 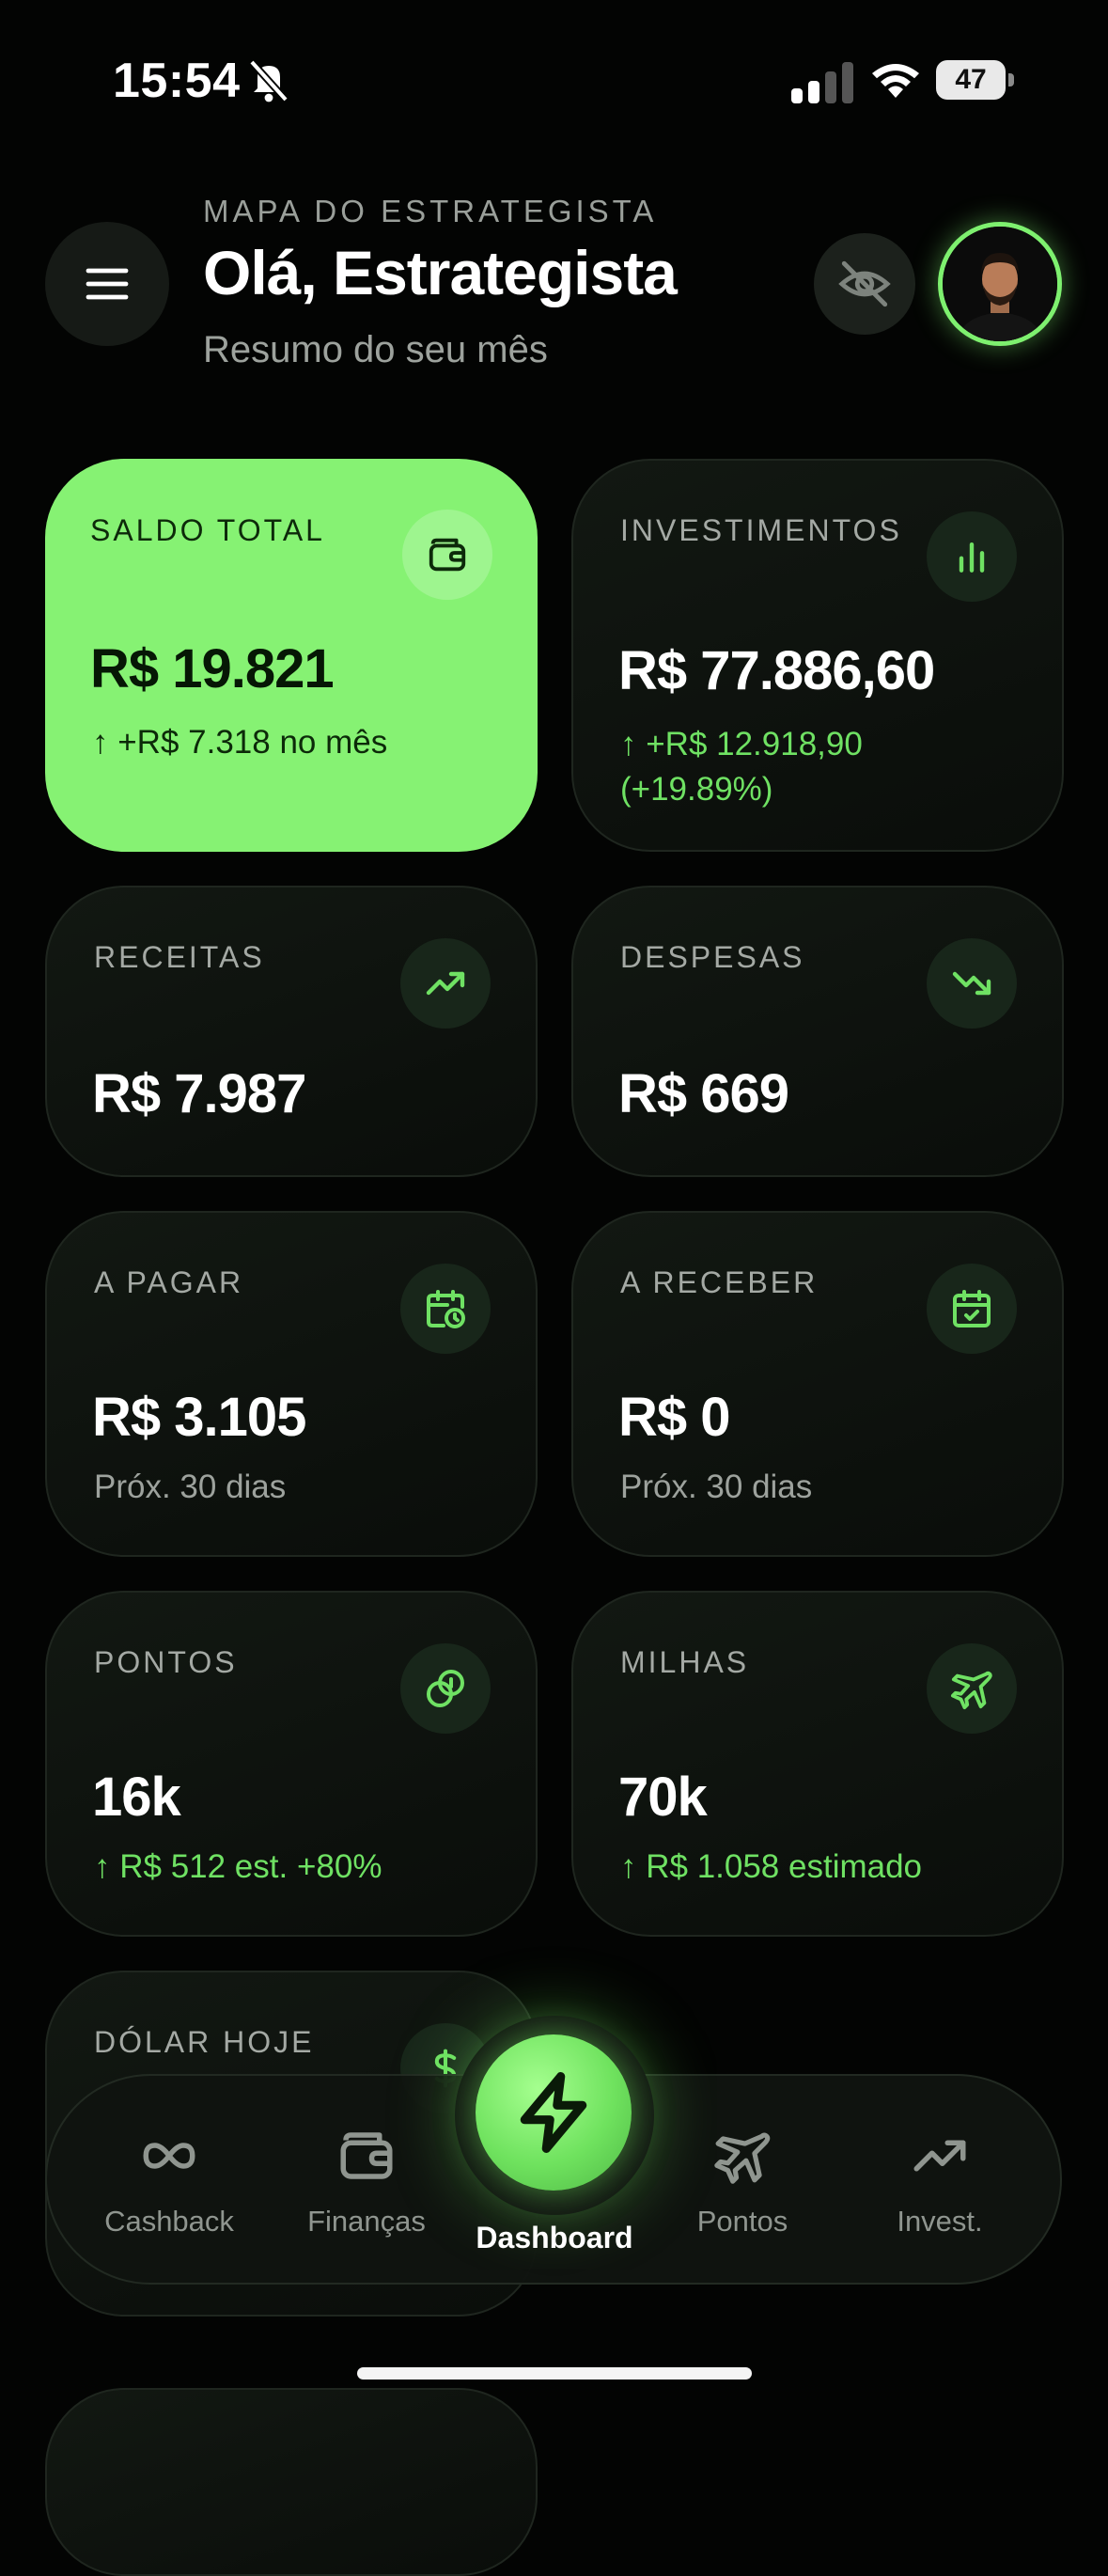 I want to click on card-label: MILHAS, so click(x=685, y=1662).